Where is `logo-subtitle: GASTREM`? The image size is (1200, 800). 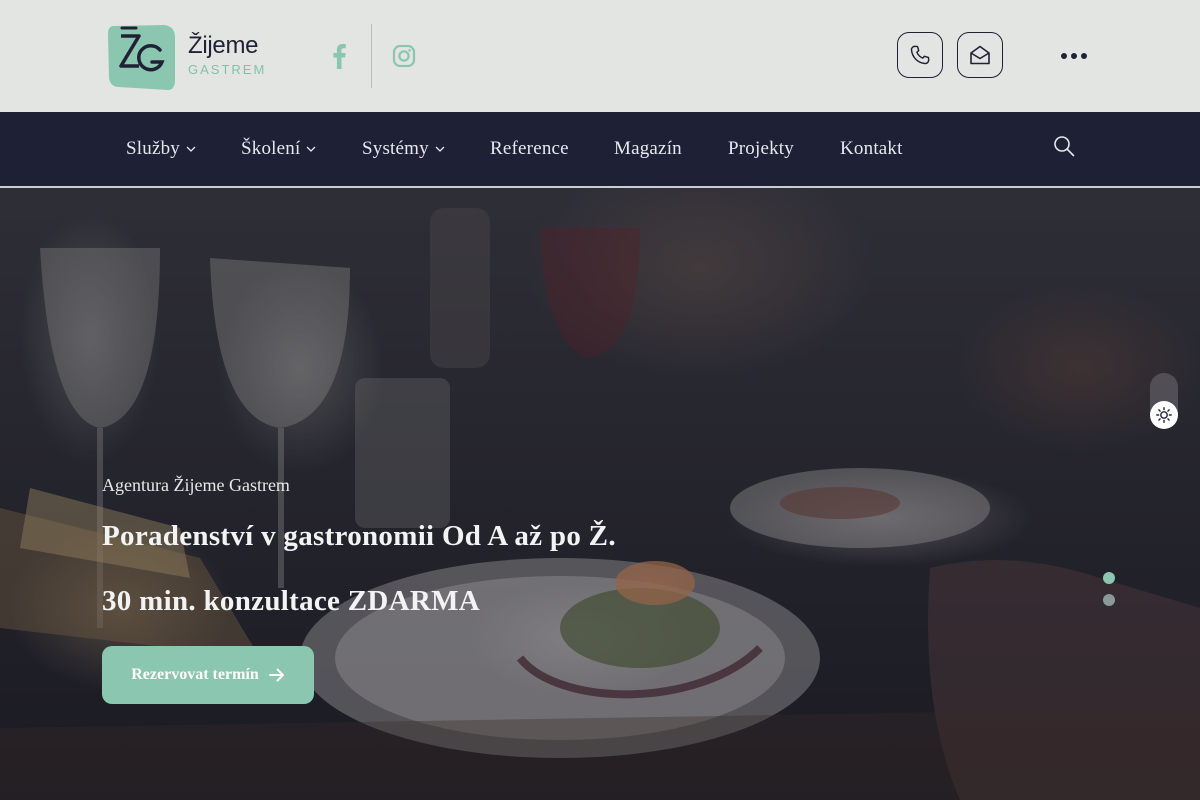 logo-subtitle: GASTREM is located at coordinates (227, 69).